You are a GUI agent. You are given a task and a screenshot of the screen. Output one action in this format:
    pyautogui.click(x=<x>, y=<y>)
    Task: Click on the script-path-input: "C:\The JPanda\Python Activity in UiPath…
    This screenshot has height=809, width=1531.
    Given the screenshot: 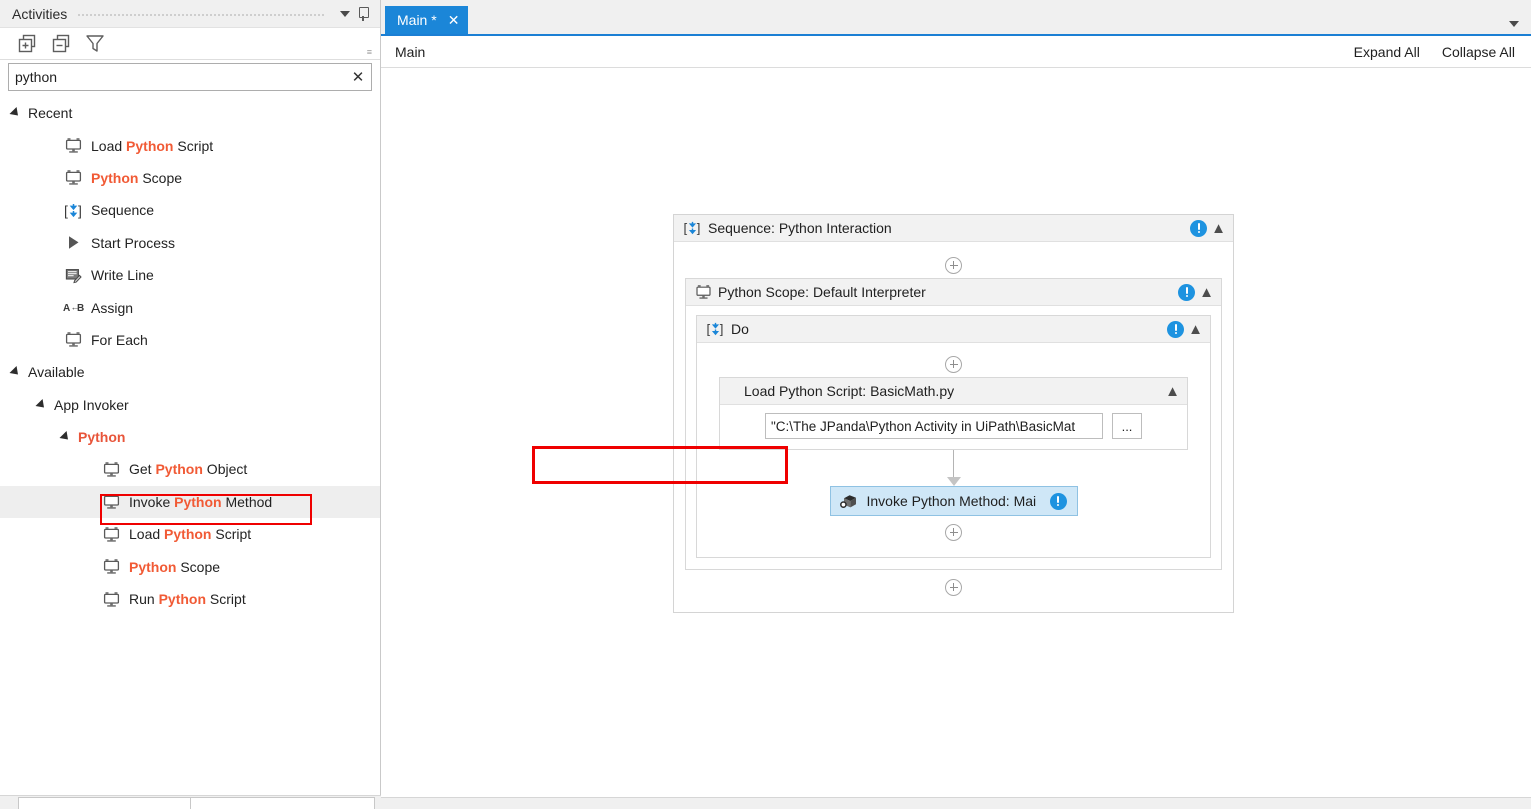 What is the action you would take?
    pyautogui.click(x=934, y=426)
    